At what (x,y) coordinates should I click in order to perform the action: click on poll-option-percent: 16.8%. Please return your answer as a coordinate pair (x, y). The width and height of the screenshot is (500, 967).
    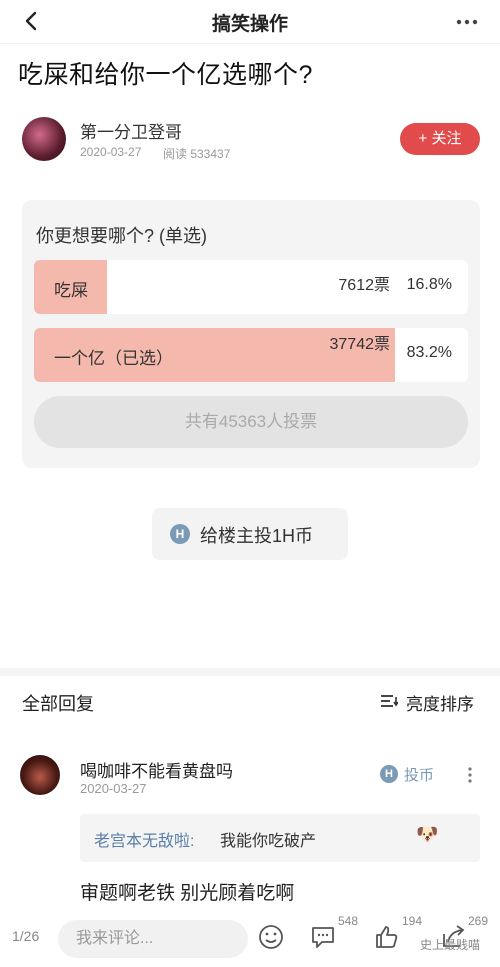
    Looking at the image, I should click on (429, 284).